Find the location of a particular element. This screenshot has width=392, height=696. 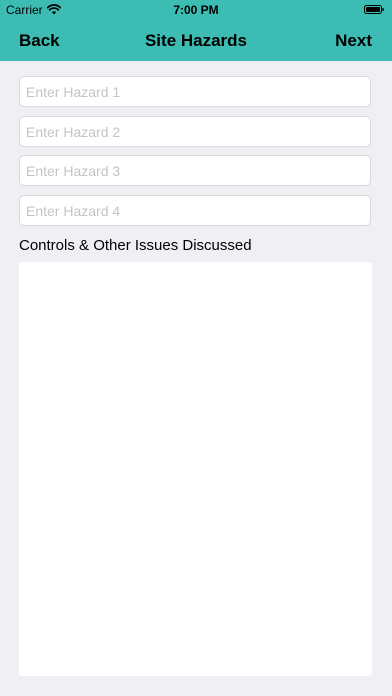

status-time: 7:00 PM is located at coordinates (196, 10).